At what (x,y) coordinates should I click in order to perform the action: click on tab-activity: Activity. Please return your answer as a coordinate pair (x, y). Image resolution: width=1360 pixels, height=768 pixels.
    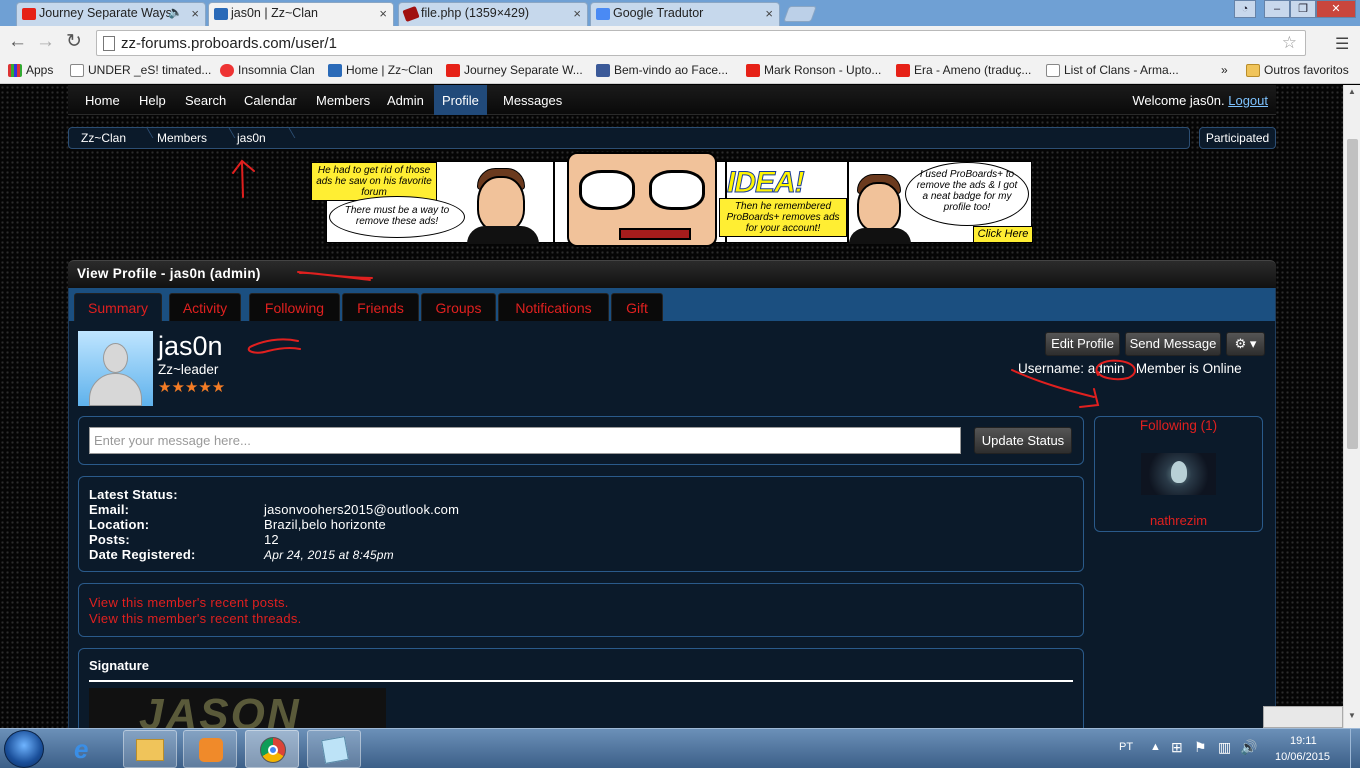
    Looking at the image, I should click on (205, 307).